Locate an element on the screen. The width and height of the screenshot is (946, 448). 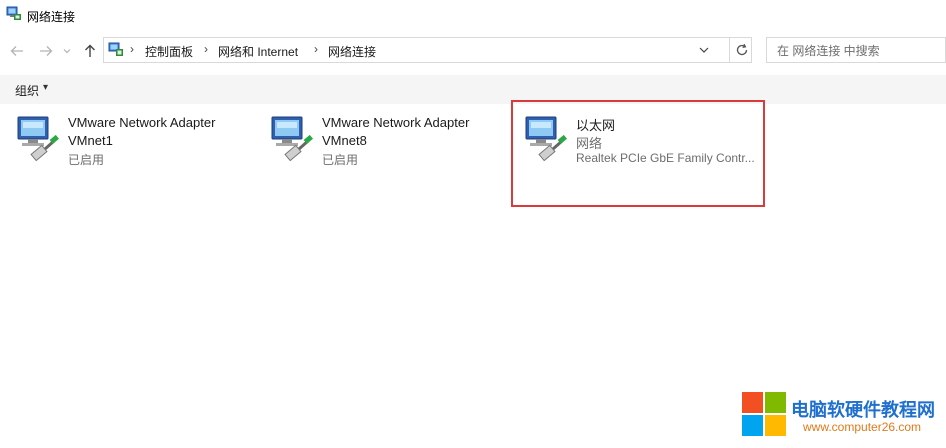
forward-button is located at coordinates (46, 51).